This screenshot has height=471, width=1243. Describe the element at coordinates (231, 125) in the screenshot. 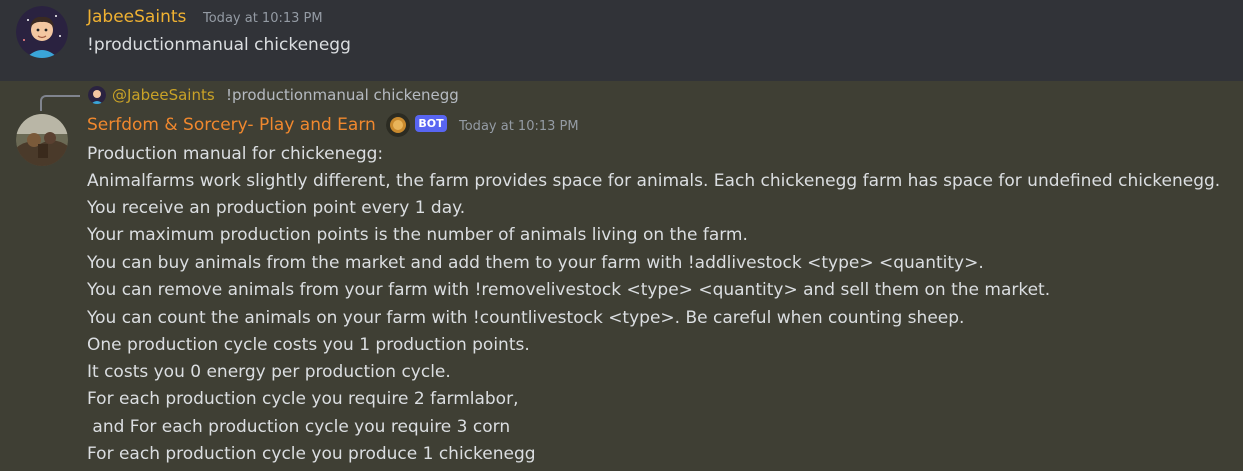

I see `bot-username: Serfdom & Sorcery- Play and Earn` at that location.